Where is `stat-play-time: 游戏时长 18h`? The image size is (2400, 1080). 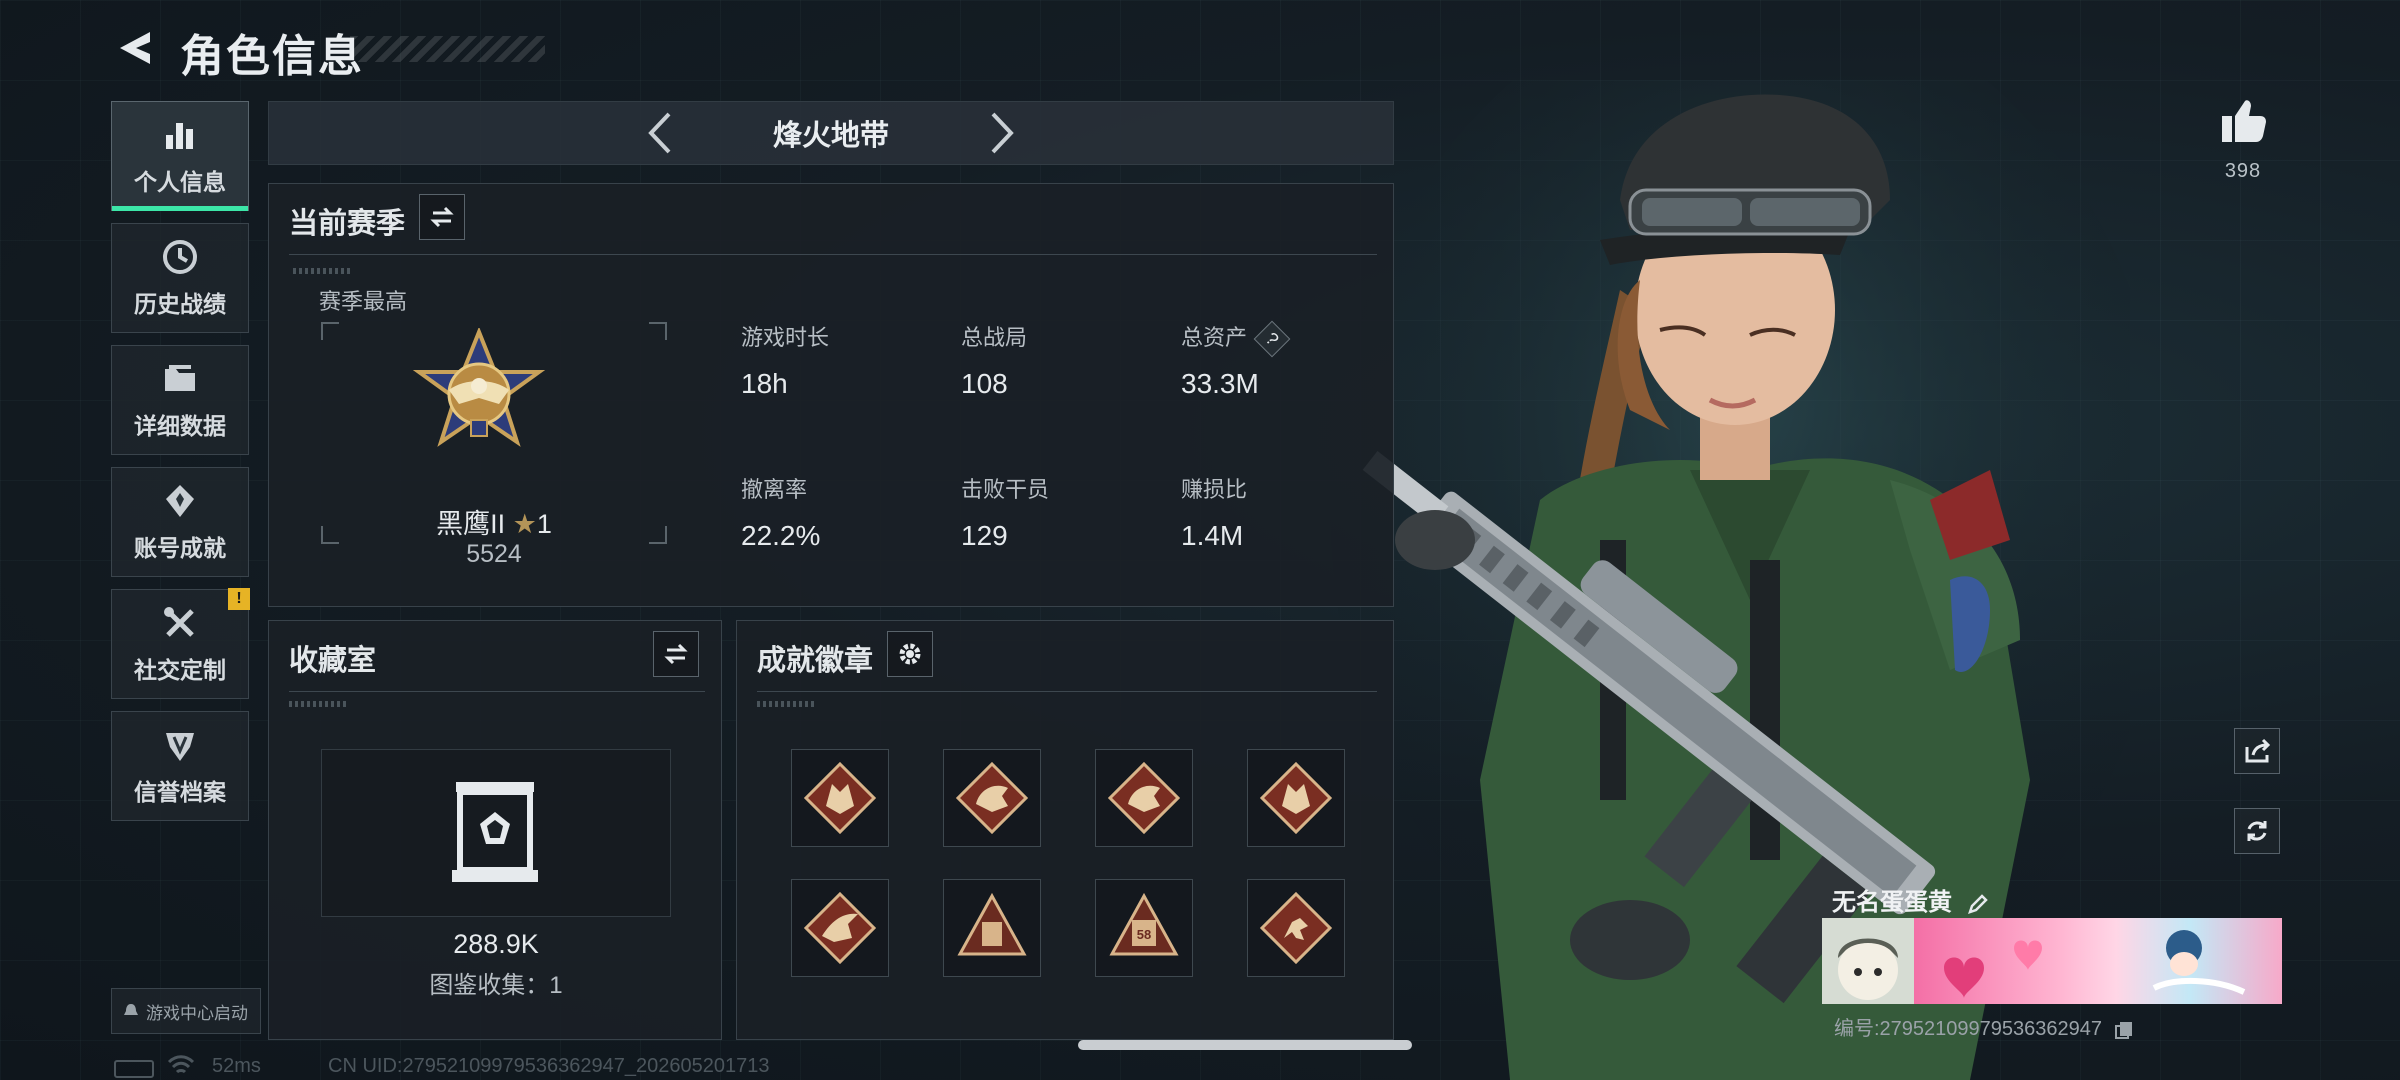 stat-play-time: 游戏时长 18h is located at coordinates (785, 360).